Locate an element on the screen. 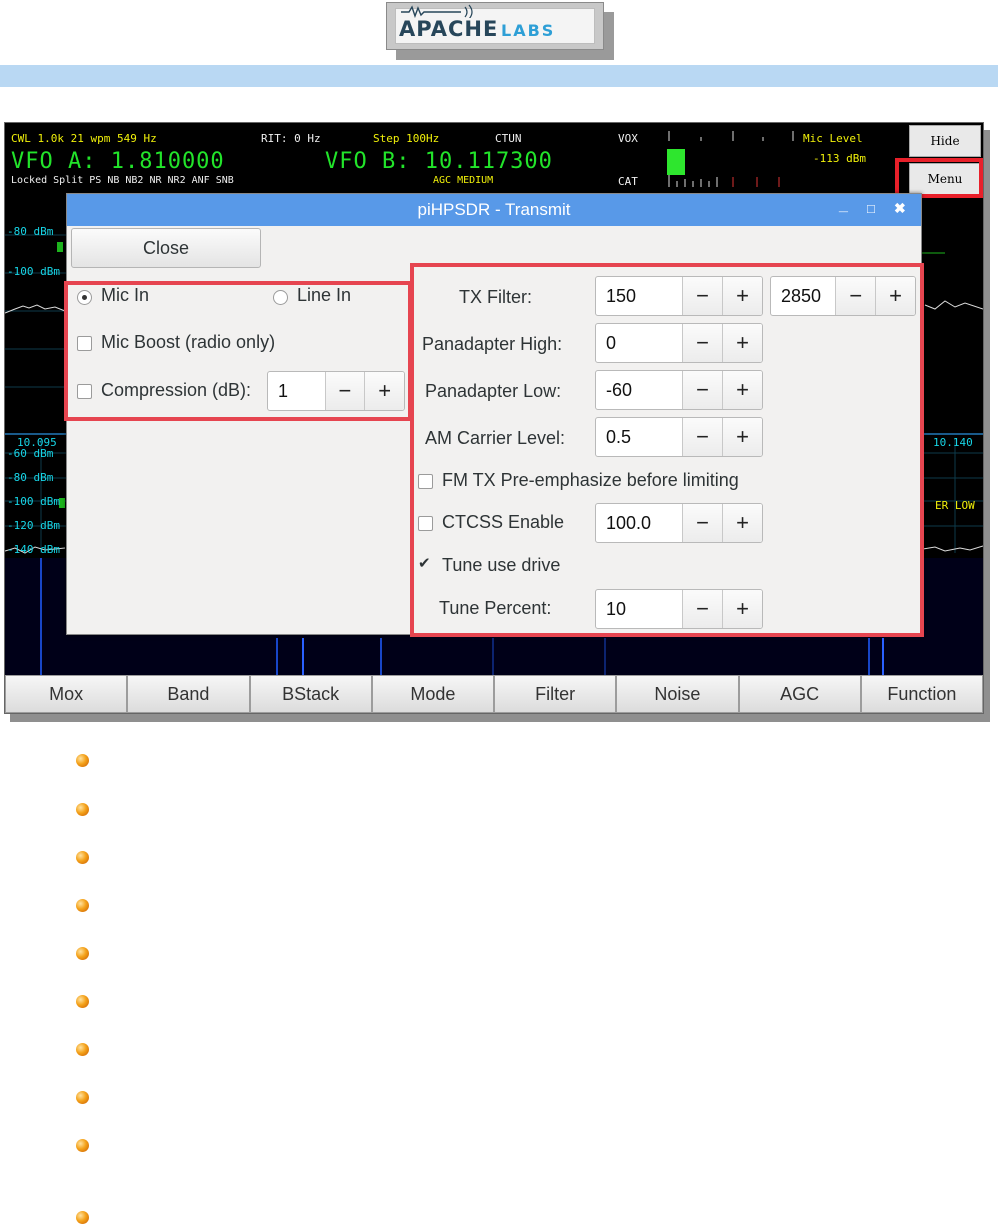  agc-button: AGC is located at coordinates (799, 694).